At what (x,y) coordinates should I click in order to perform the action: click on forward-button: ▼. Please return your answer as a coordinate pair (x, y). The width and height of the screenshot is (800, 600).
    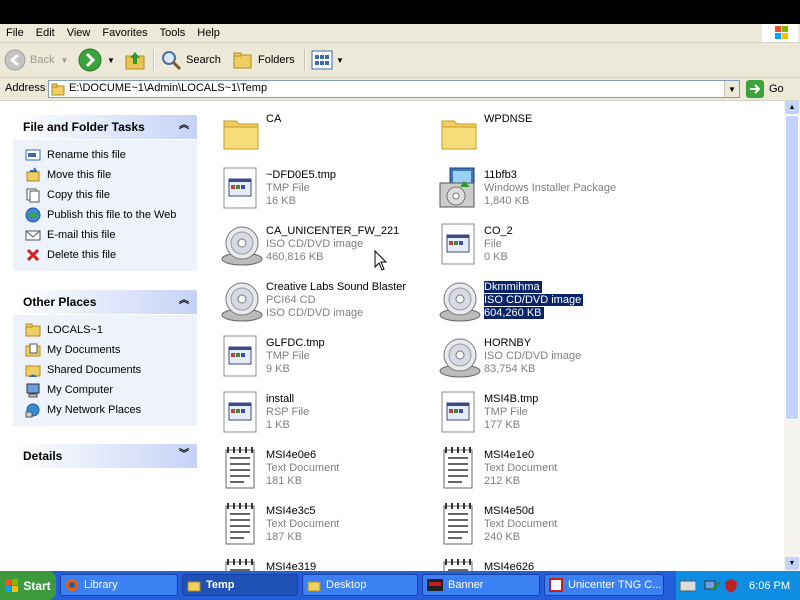
    Looking at the image, I should click on (96, 60).